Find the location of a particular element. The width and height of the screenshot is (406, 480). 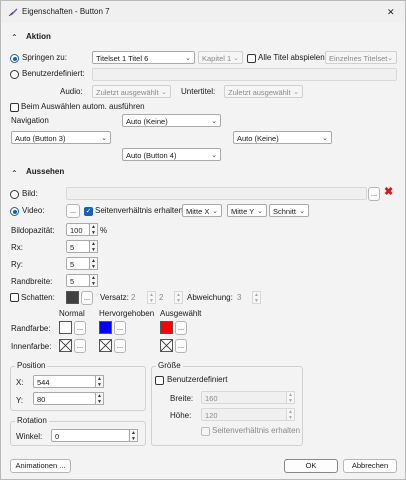

size-custom-checkbox is located at coordinates (159, 380).